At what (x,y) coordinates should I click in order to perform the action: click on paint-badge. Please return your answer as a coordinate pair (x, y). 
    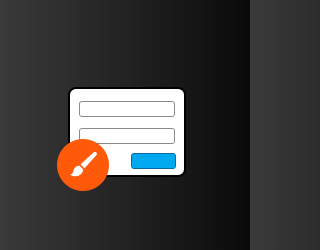
    Looking at the image, I should click on (83, 165).